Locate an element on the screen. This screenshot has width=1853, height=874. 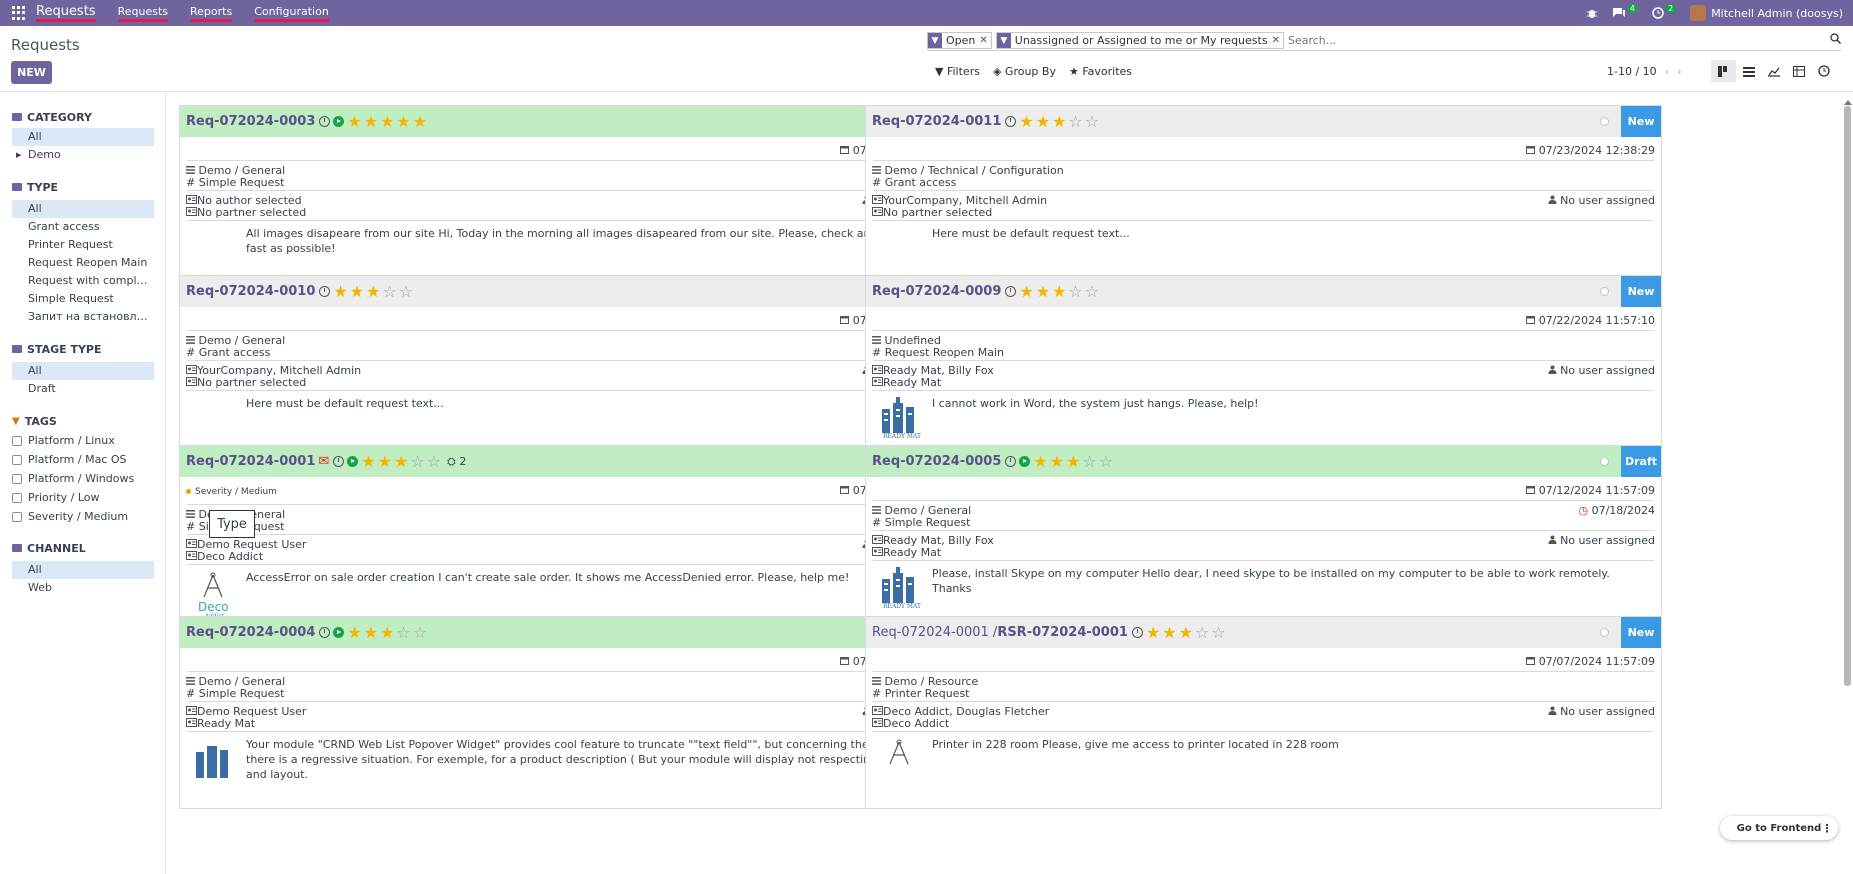
menu-requests: Requests is located at coordinates (143, 13).